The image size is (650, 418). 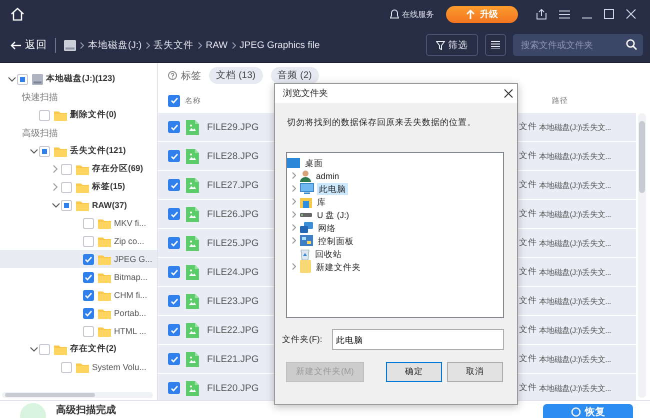 What do you see at coordinates (338, 266) in the screenshot?
I see `folder-item: 新建文件夹` at bounding box center [338, 266].